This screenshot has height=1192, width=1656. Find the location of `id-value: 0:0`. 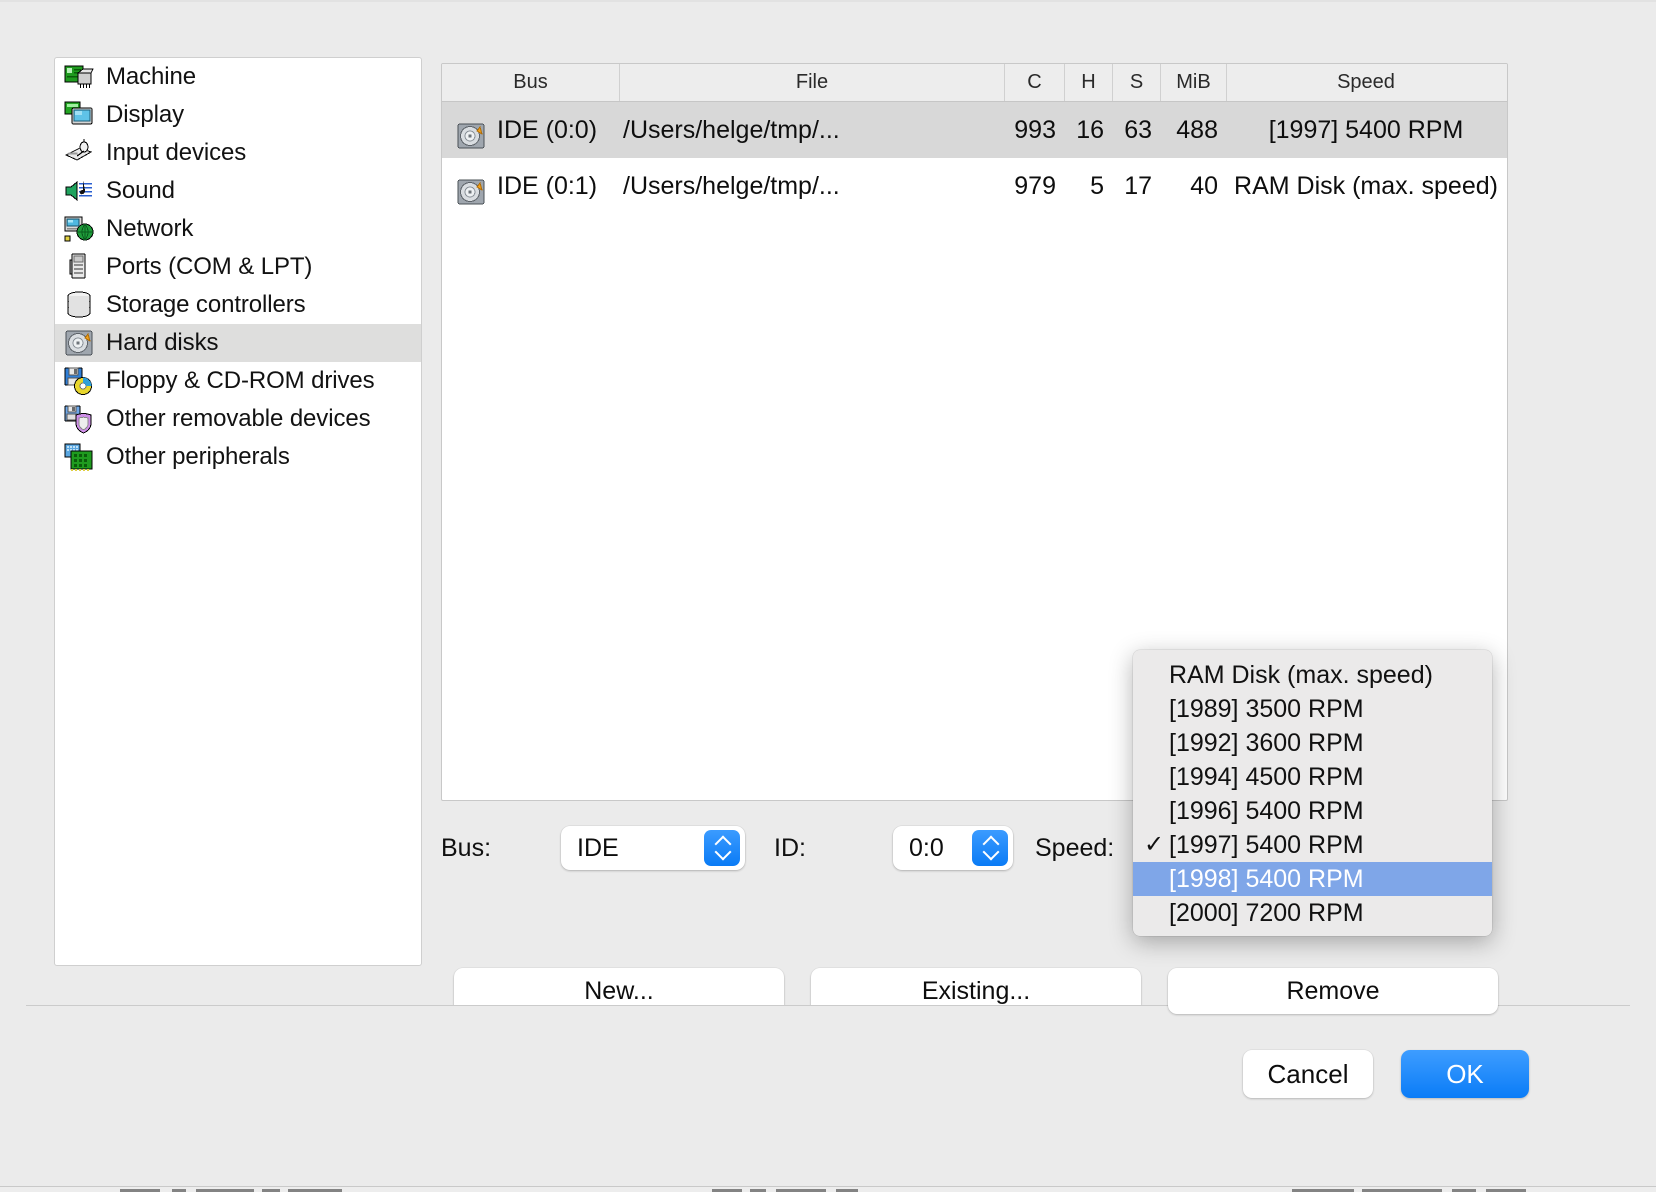

id-value: 0:0 is located at coordinates (926, 848).